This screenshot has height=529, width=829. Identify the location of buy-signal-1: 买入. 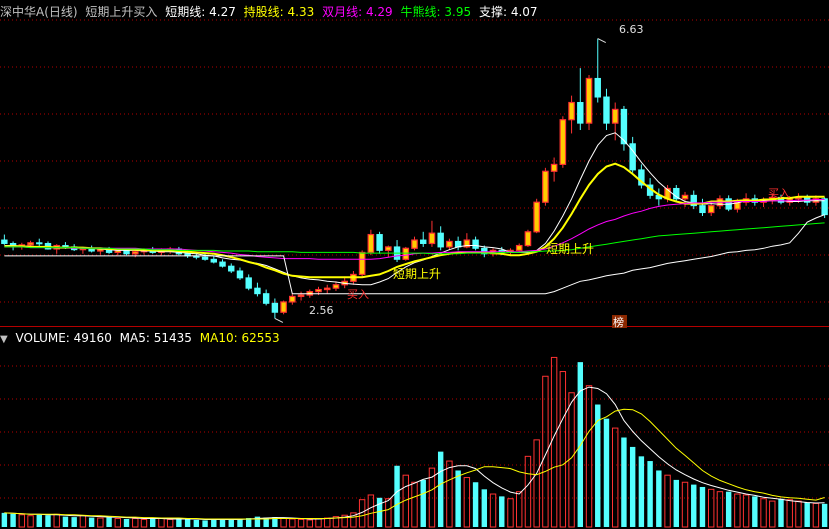
(358, 294).